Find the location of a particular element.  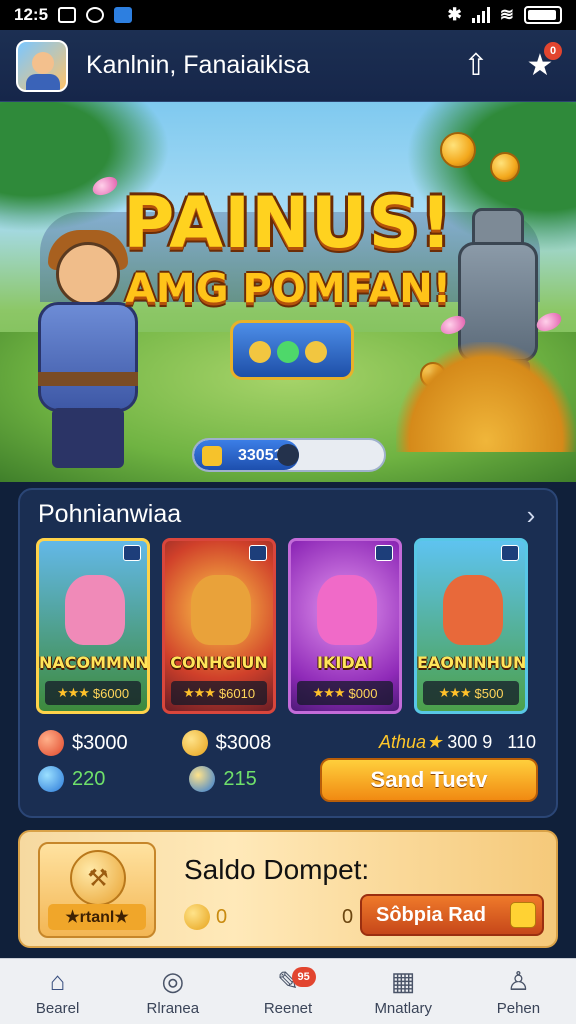

sync-icon is located at coordinates (95, 15).